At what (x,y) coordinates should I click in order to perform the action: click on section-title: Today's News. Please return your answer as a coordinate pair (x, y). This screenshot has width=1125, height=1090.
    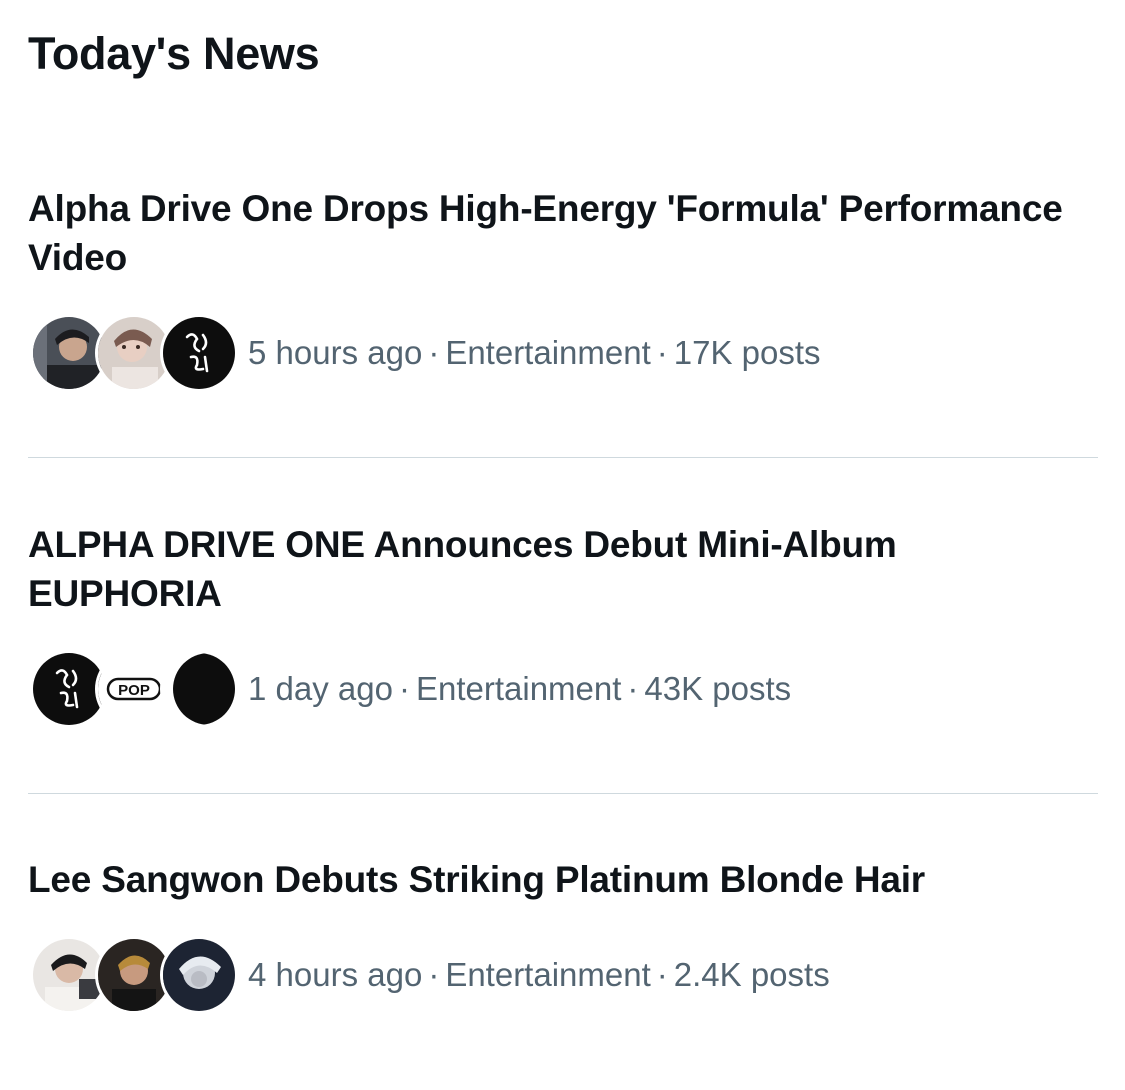
    Looking at the image, I should click on (174, 53).